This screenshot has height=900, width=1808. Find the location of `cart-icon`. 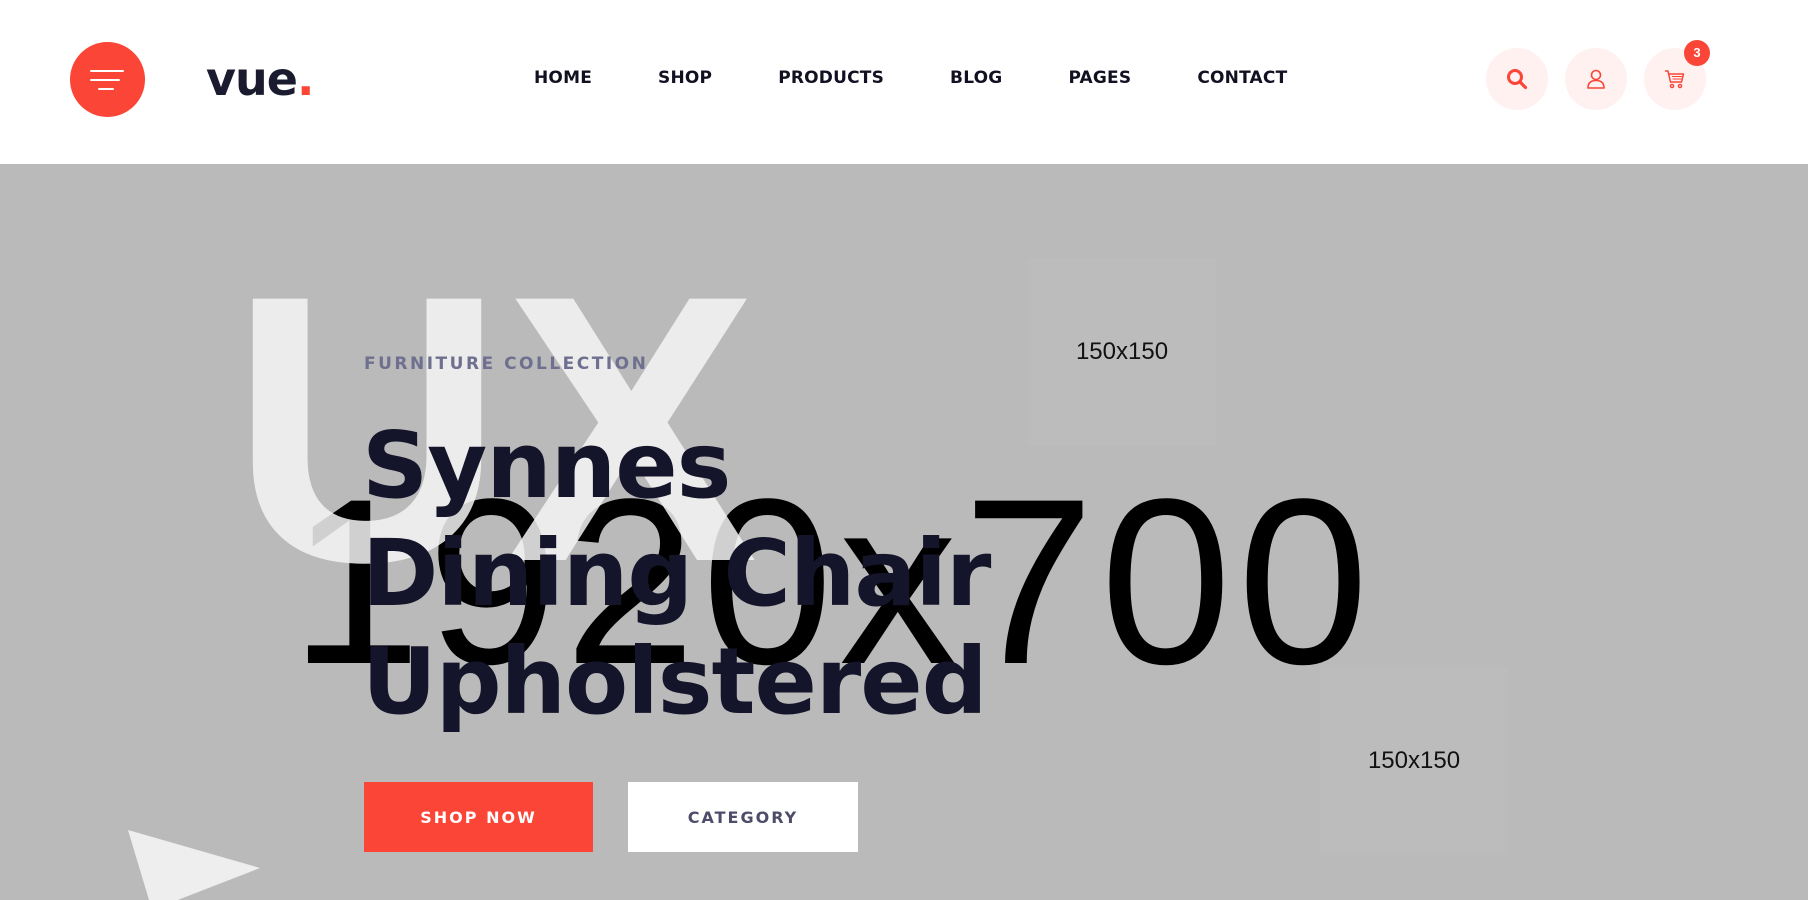

cart-icon is located at coordinates (1675, 79).